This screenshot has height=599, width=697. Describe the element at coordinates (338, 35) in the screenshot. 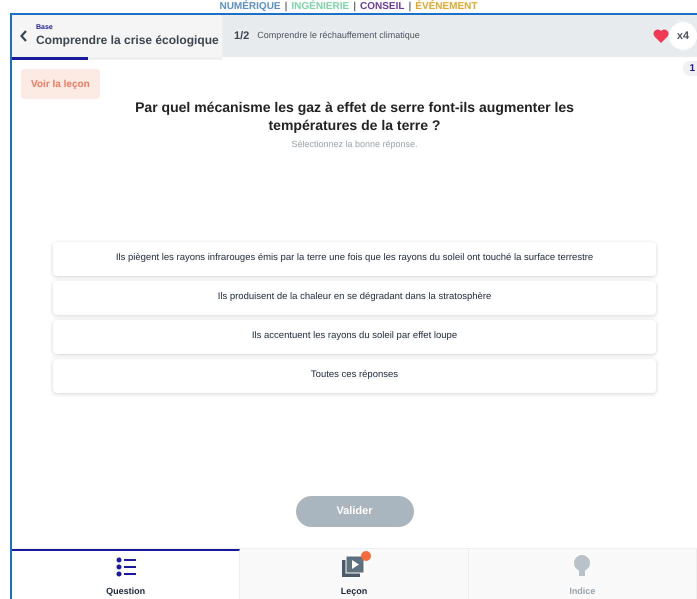

I see `chapter-title: Comprendre le réchauffement climatique` at that location.